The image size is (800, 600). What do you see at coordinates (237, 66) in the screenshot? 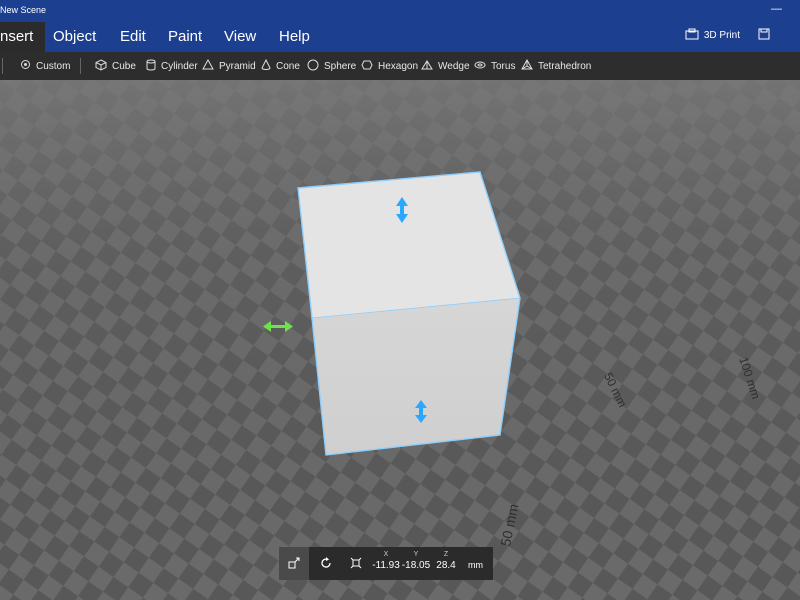
I see `shape-pyramid-label: Pyramid` at bounding box center [237, 66].